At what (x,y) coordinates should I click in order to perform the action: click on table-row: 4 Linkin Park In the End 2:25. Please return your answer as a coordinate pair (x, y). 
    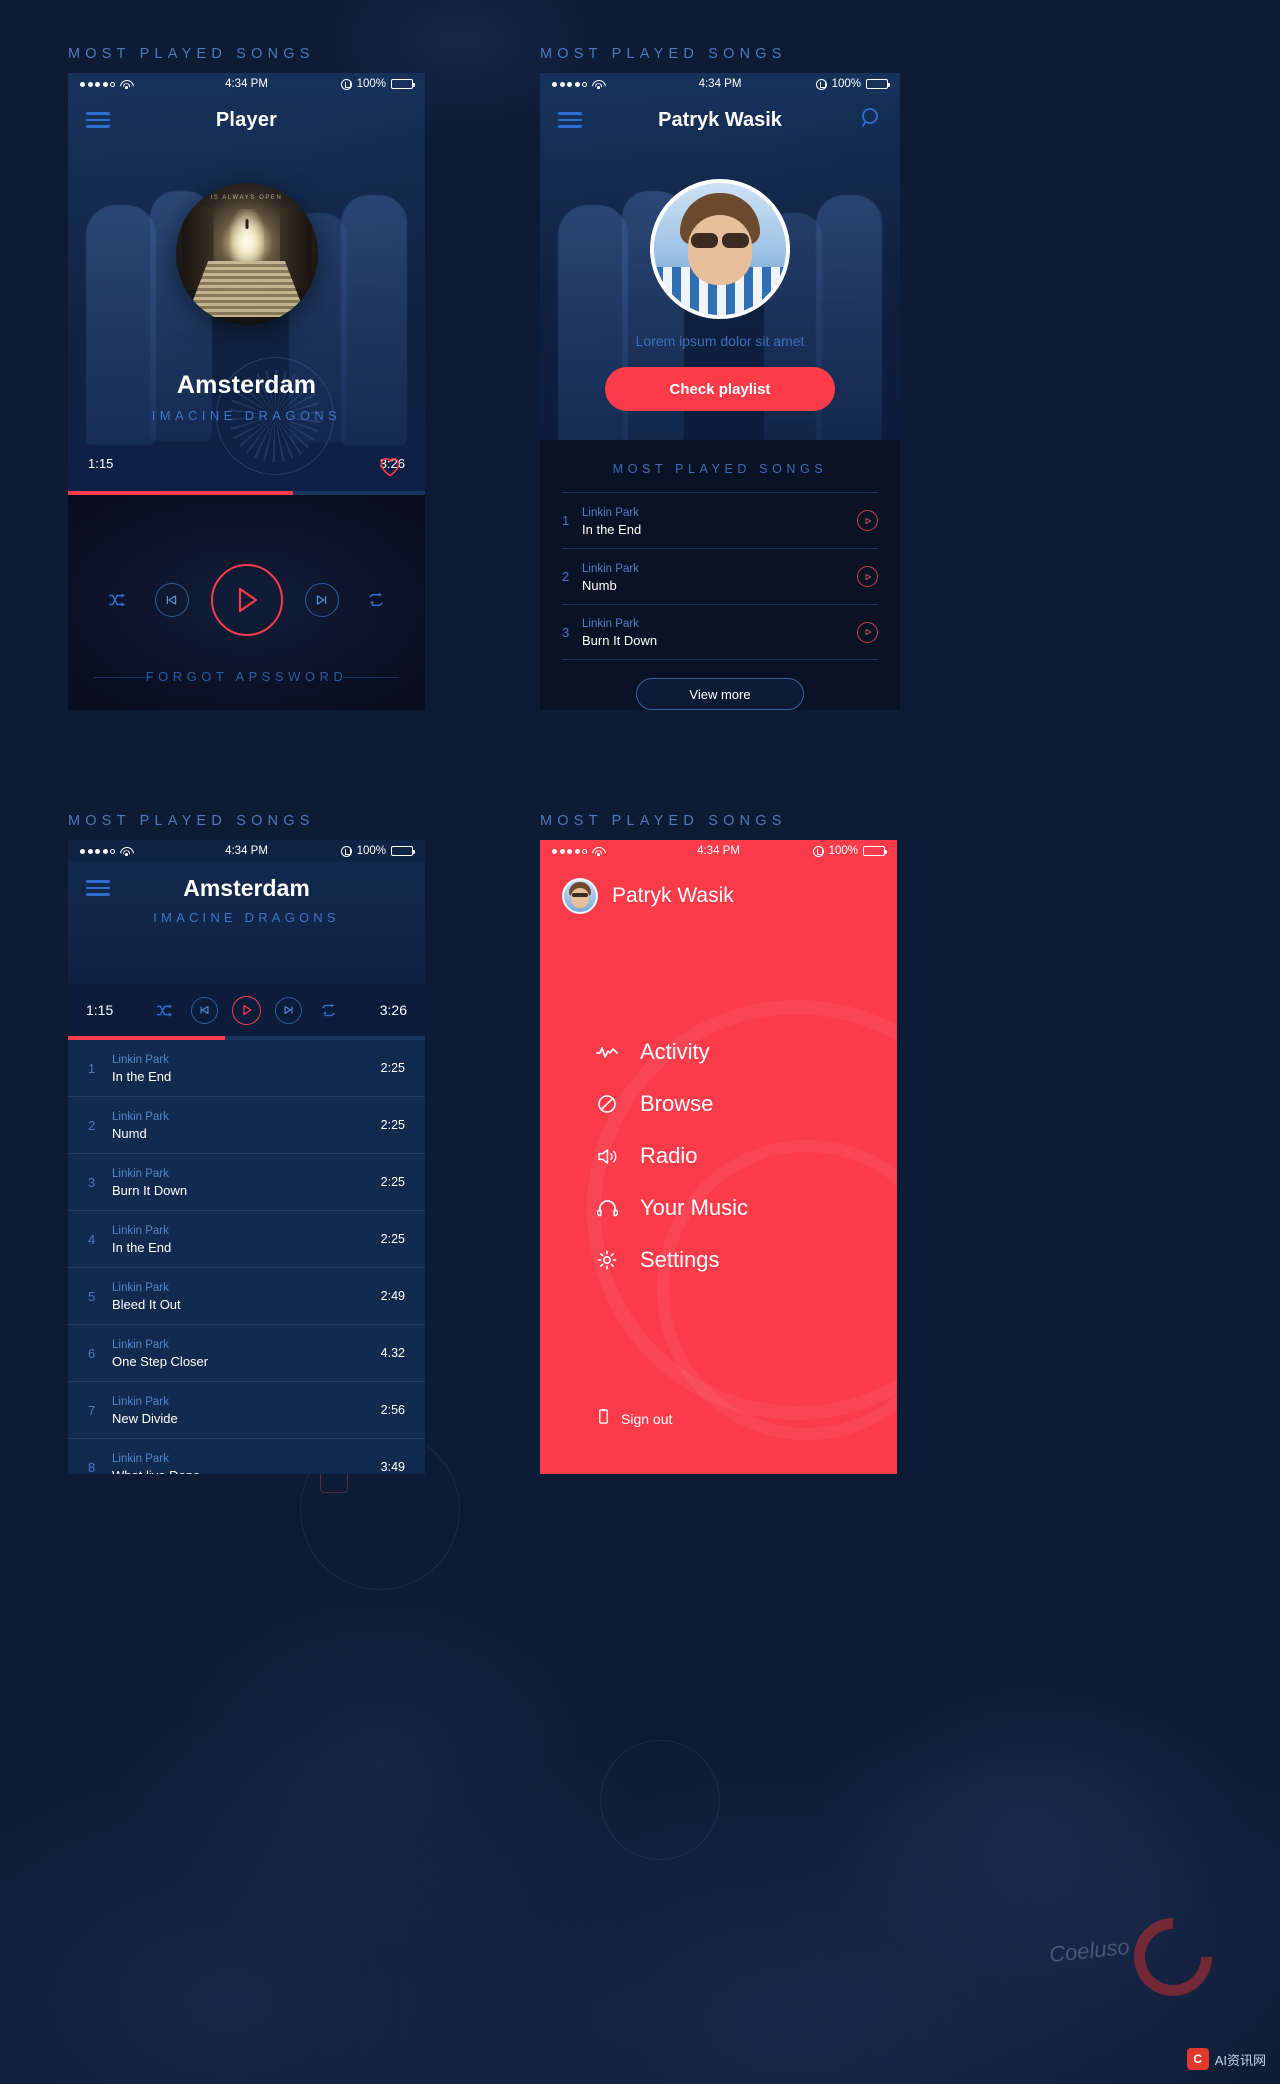
    Looking at the image, I should click on (246, 1239).